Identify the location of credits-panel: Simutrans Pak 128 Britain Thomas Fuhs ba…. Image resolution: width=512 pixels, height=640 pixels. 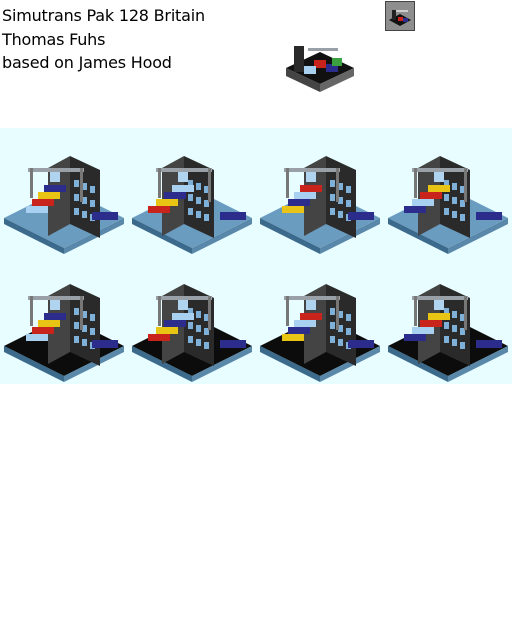
(128, 64).